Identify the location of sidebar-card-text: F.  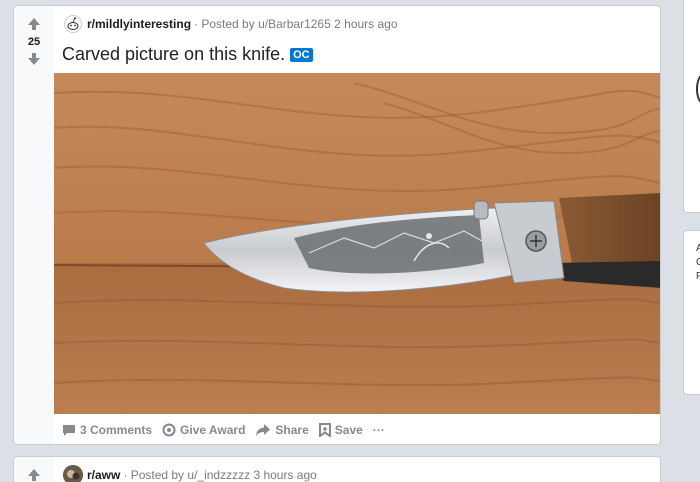
(698, 276).